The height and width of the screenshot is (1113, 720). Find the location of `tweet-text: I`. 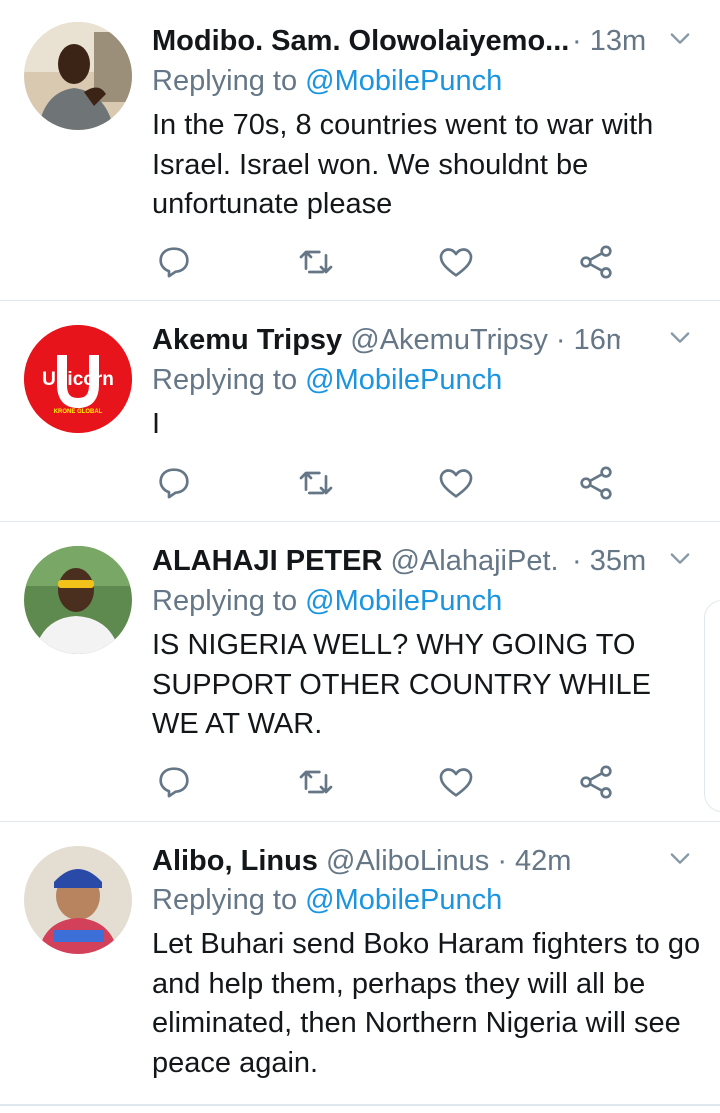

tweet-text: I is located at coordinates (156, 424).